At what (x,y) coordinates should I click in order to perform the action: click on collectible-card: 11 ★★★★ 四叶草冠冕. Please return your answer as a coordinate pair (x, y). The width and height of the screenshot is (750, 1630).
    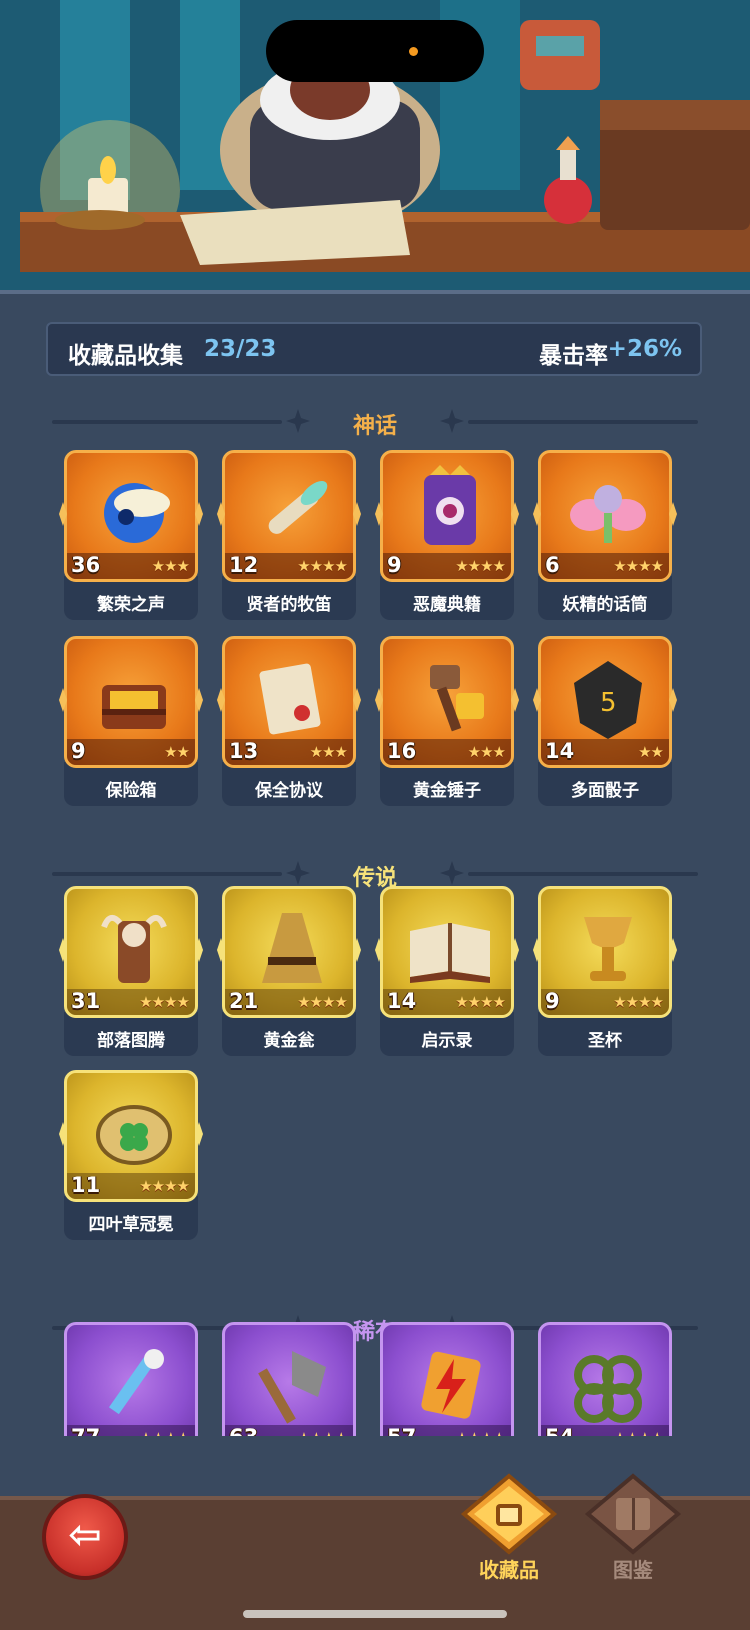
    Looking at the image, I should click on (131, 1155).